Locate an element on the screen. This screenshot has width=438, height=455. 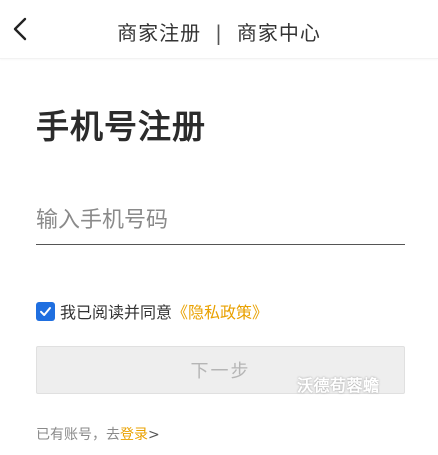
header-title: 商家注册 | 商家中心 is located at coordinates (219, 31).